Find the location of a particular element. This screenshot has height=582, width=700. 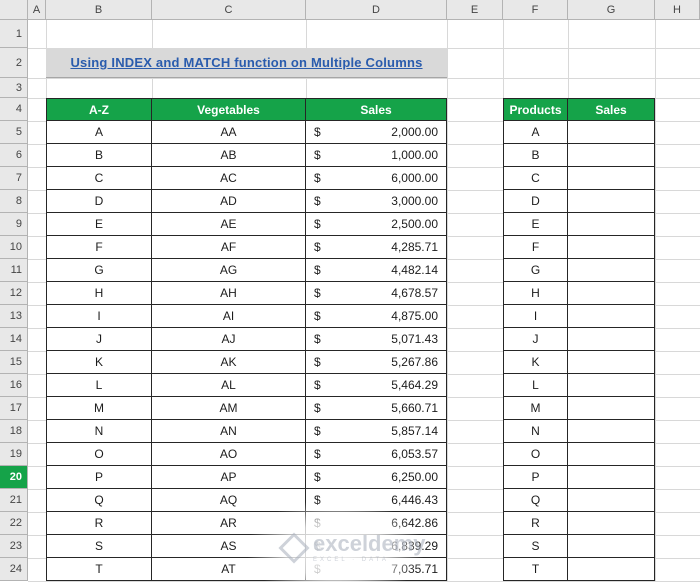

cell-product: D is located at coordinates (535, 201).